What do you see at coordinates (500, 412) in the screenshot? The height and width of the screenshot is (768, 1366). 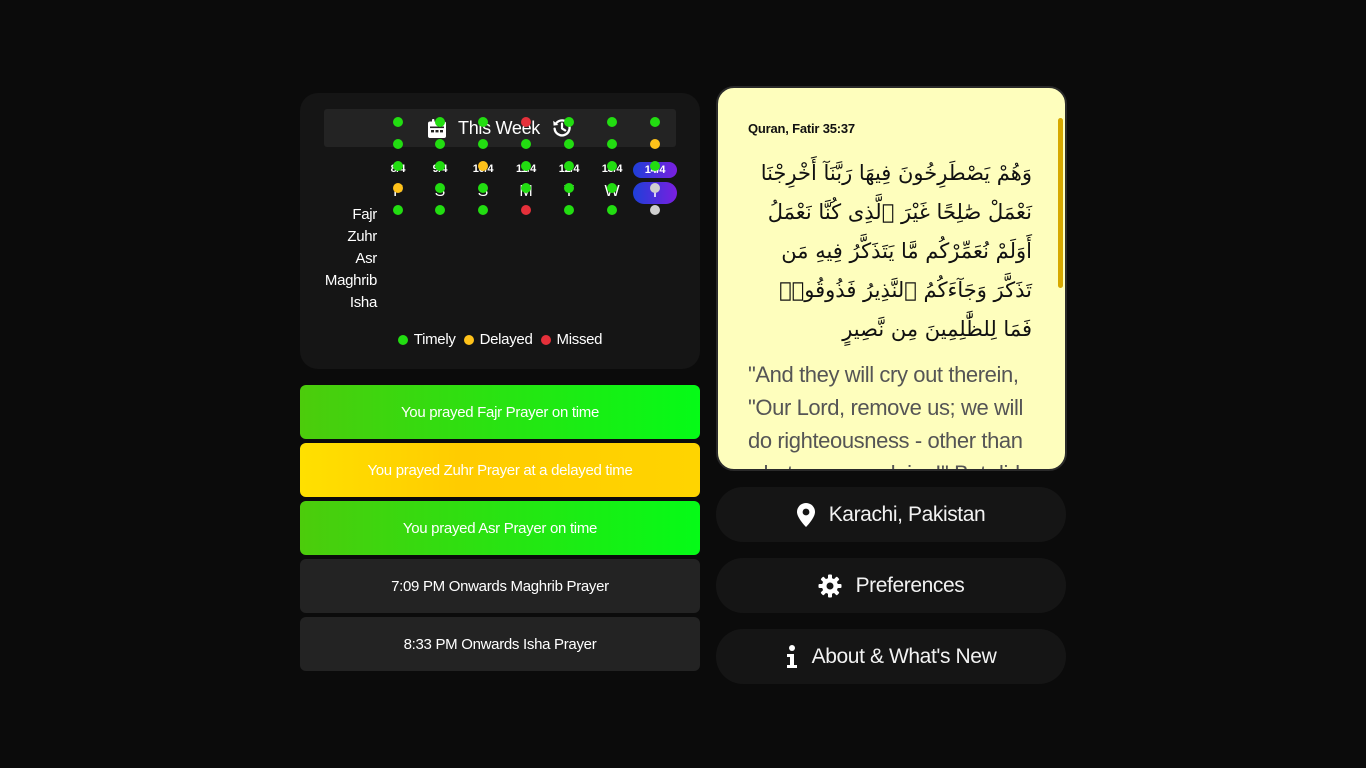 I see `prayer-button-fajr: You prayed Fajr Prayer on time` at bounding box center [500, 412].